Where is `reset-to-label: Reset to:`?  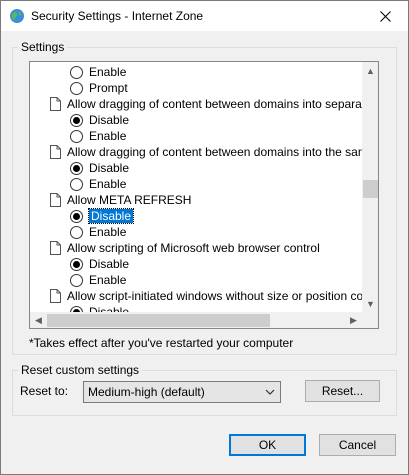
reset-to-label: Reset to: is located at coordinates (44, 391).